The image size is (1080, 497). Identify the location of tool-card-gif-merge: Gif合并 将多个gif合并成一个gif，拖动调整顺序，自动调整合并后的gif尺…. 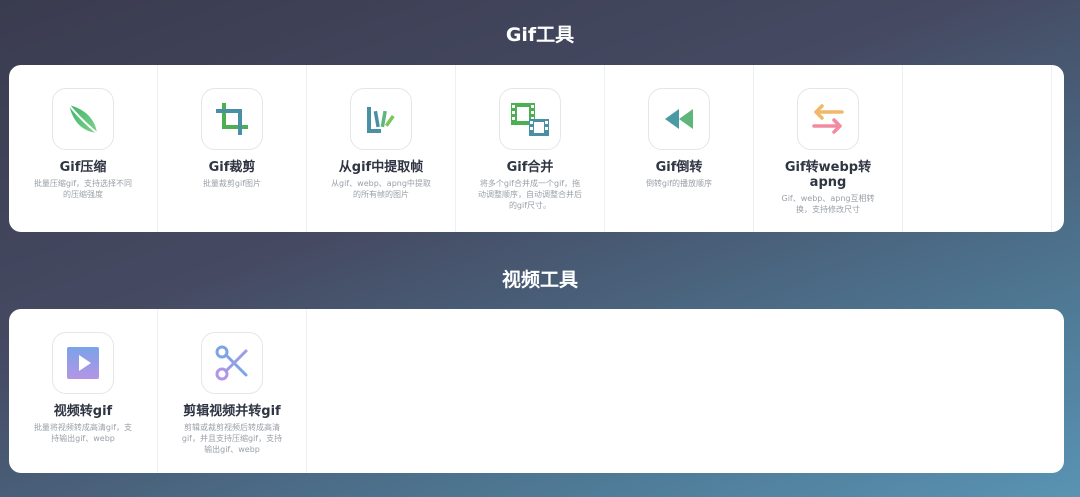
(530, 148).